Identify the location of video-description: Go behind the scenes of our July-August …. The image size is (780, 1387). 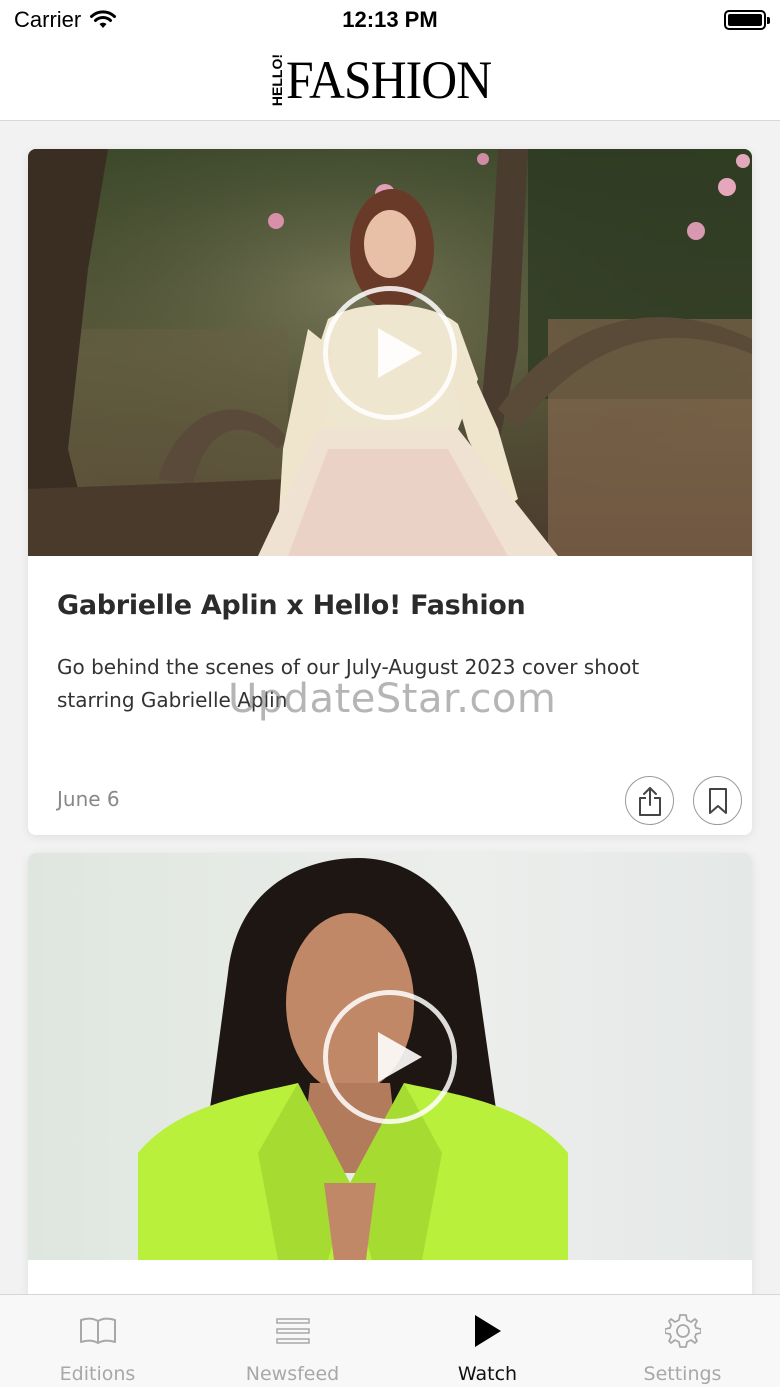
(348, 683).